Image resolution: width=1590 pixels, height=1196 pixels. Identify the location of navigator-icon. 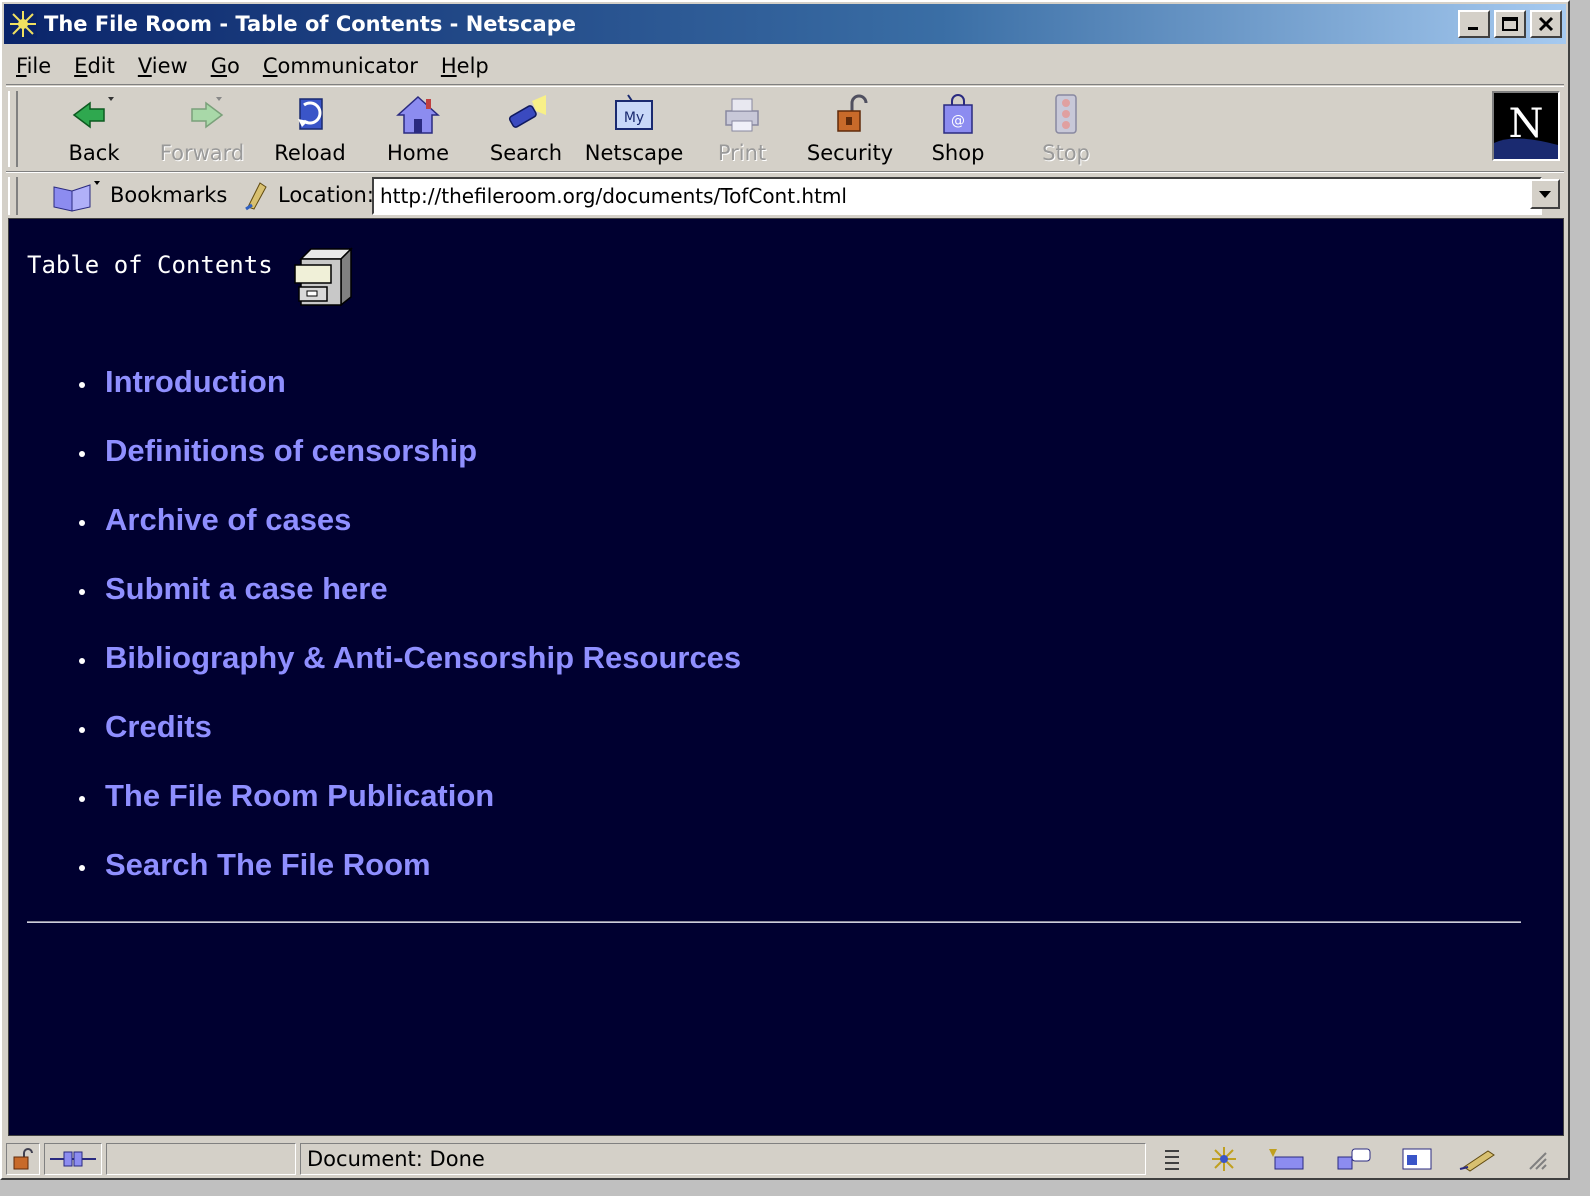
(1224, 1159).